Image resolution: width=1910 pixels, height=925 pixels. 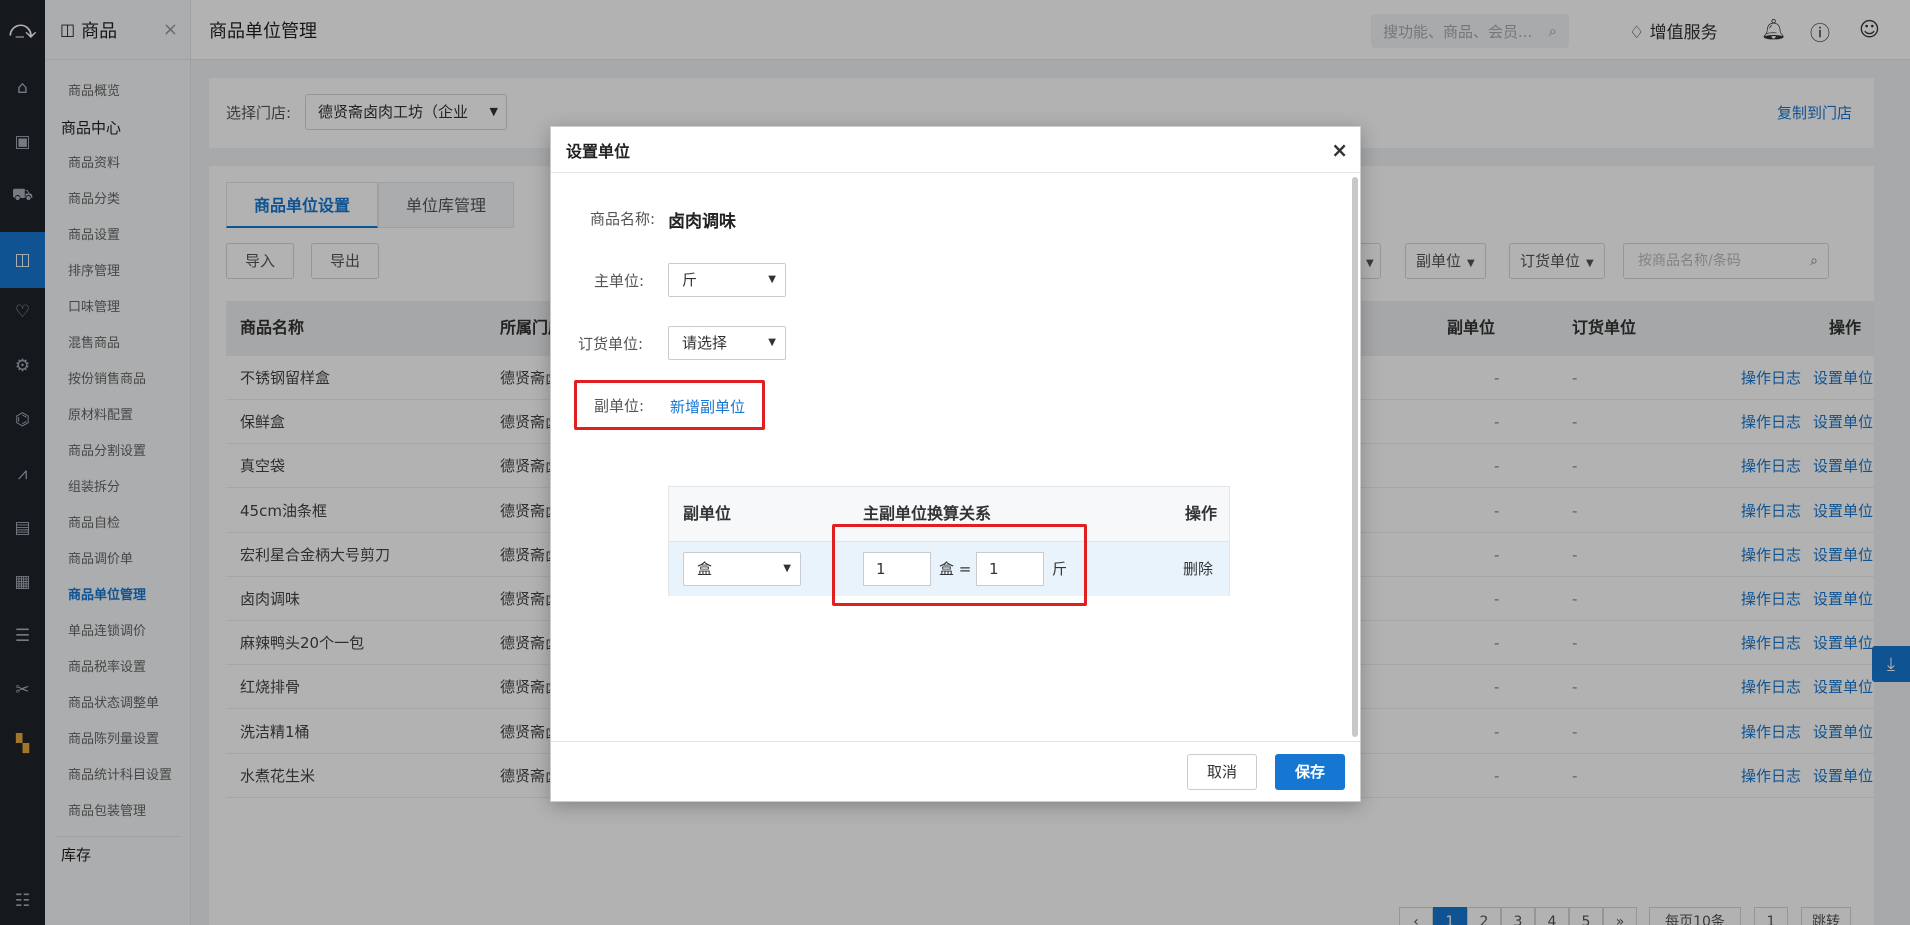 I want to click on main-unit-select: 斤 ▼, so click(x=727, y=280).